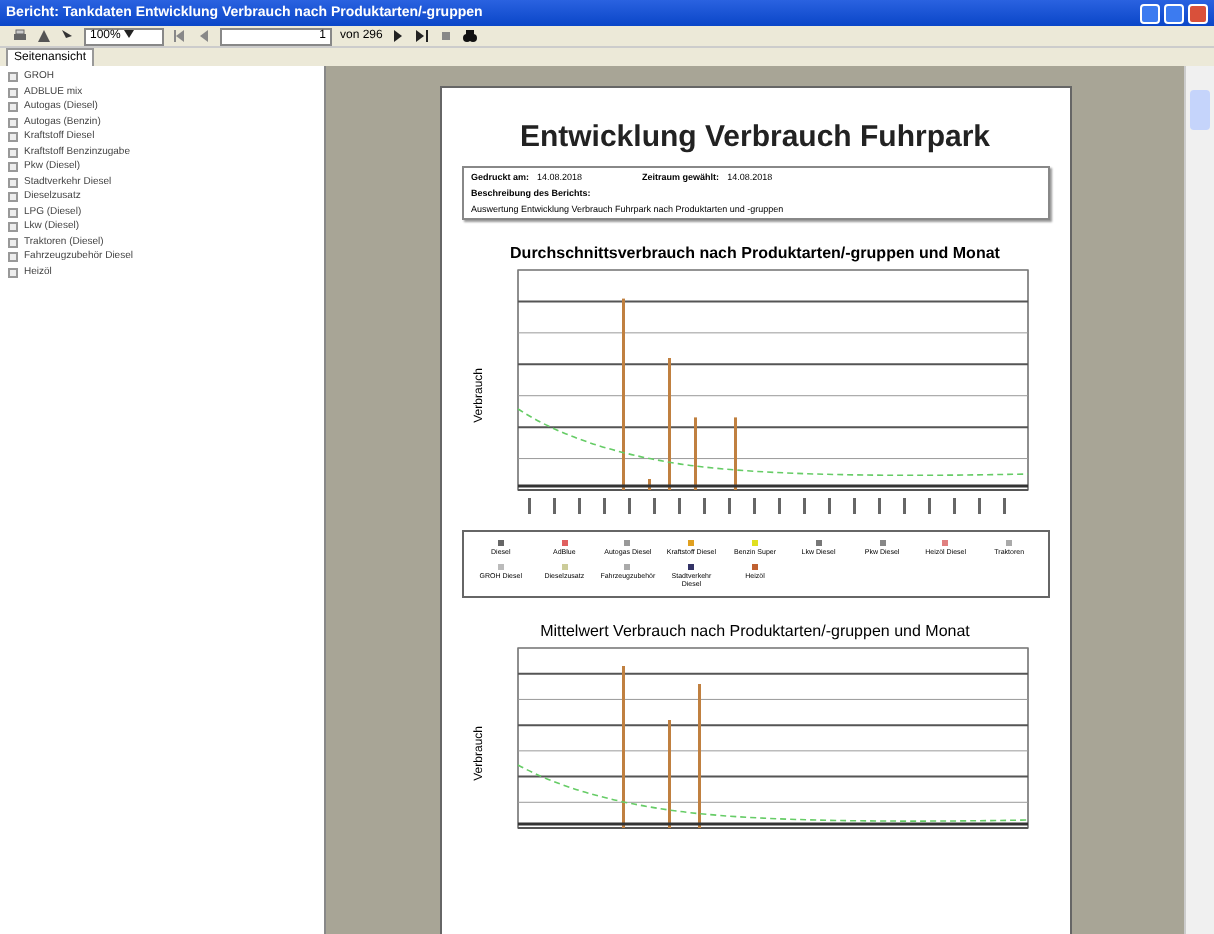  What do you see at coordinates (470, 36) in the screenshot?
I see `binoculars-icon` at bounding box center [470, 36].